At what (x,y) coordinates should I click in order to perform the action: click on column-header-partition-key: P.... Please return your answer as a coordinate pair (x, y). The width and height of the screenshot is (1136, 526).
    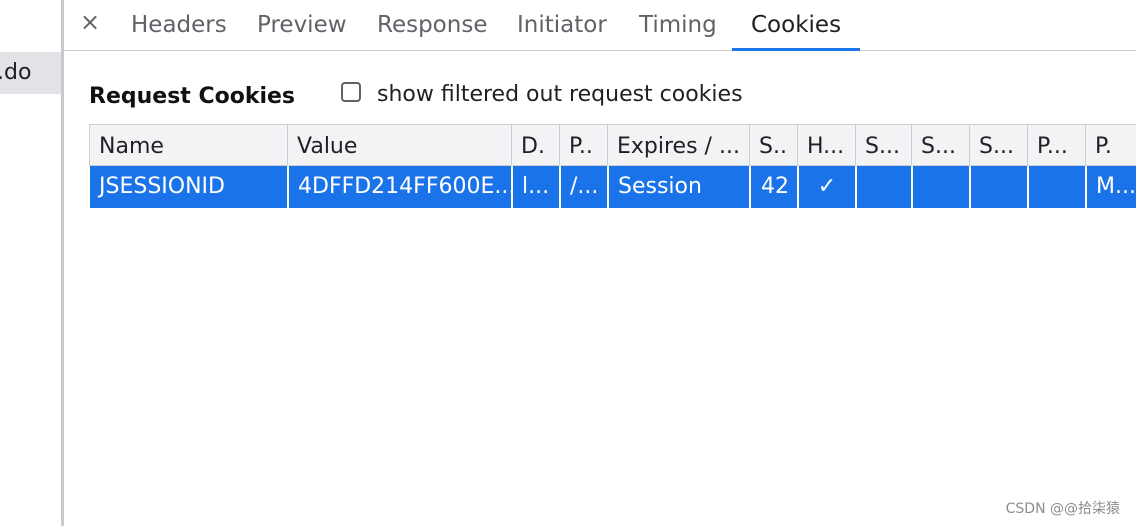
    Looking at the image, I should click on (1056, 146).